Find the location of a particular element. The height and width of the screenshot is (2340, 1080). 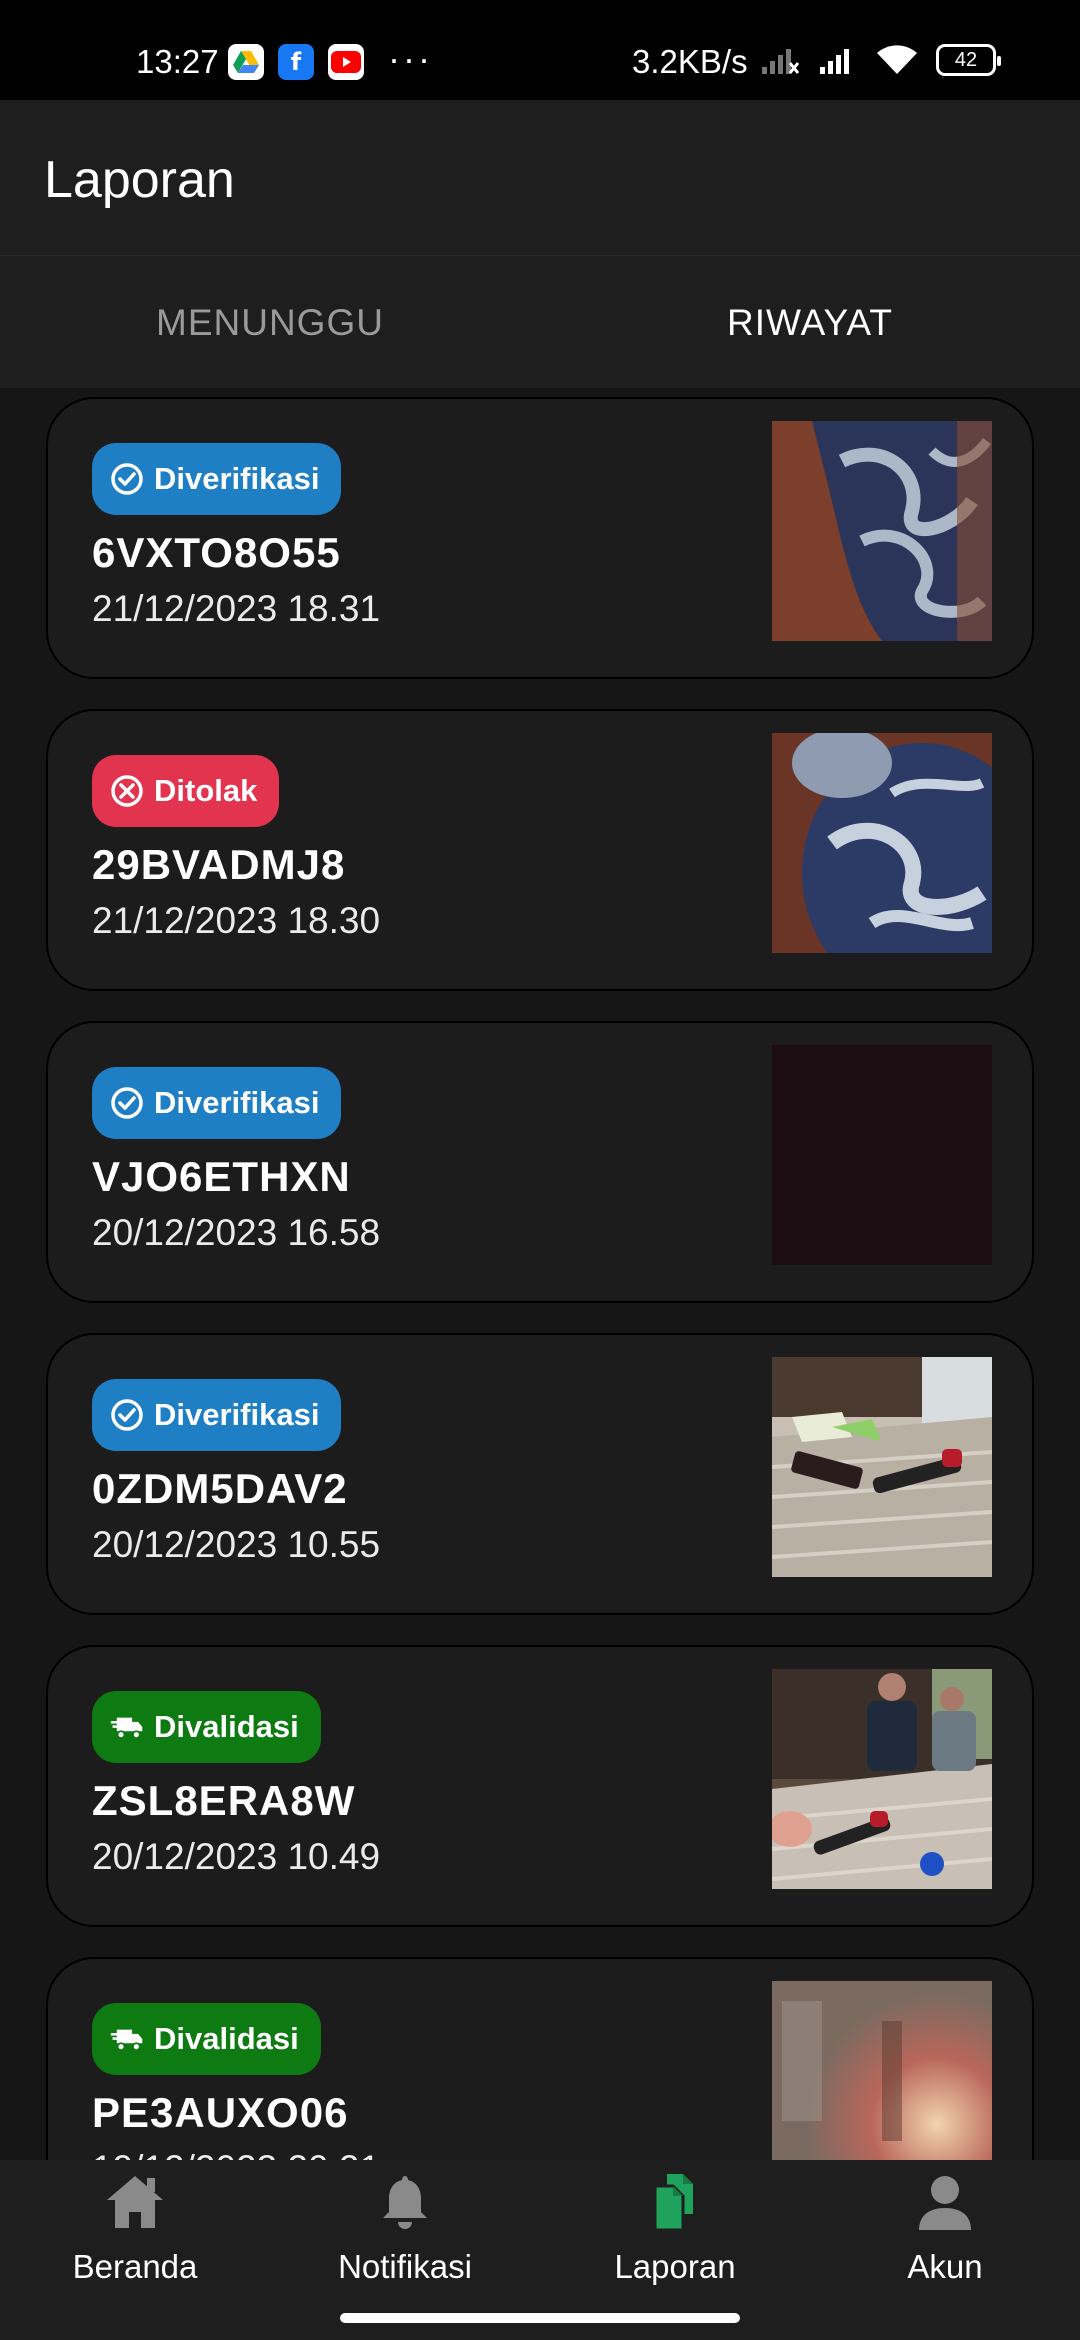

report-card: Divalidasi PE3AUXO06 19/12/2023 20.21 is located at coordinates (540, 2058).